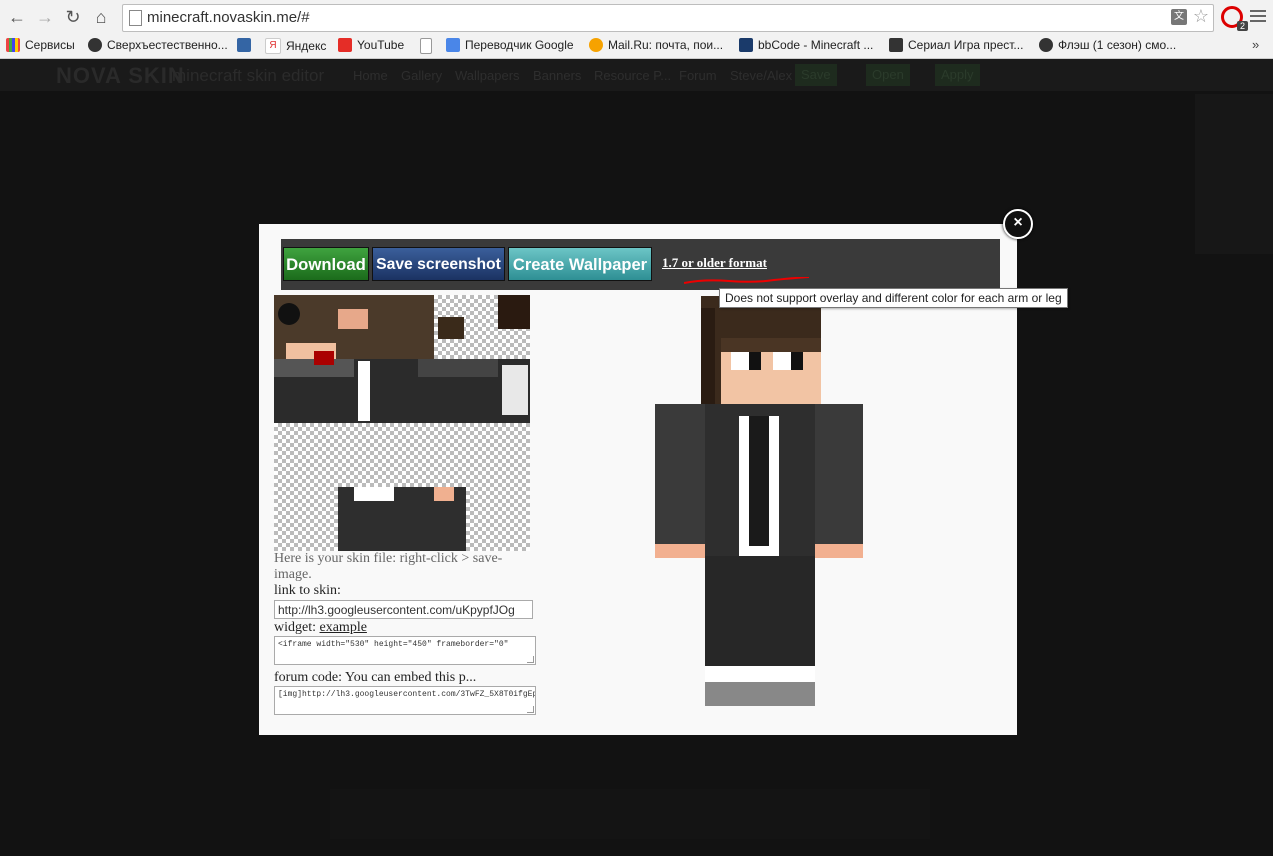  Describe the element at coordinates (747, 280) in the screenshot. I see `red-underline-annotation` at that location.